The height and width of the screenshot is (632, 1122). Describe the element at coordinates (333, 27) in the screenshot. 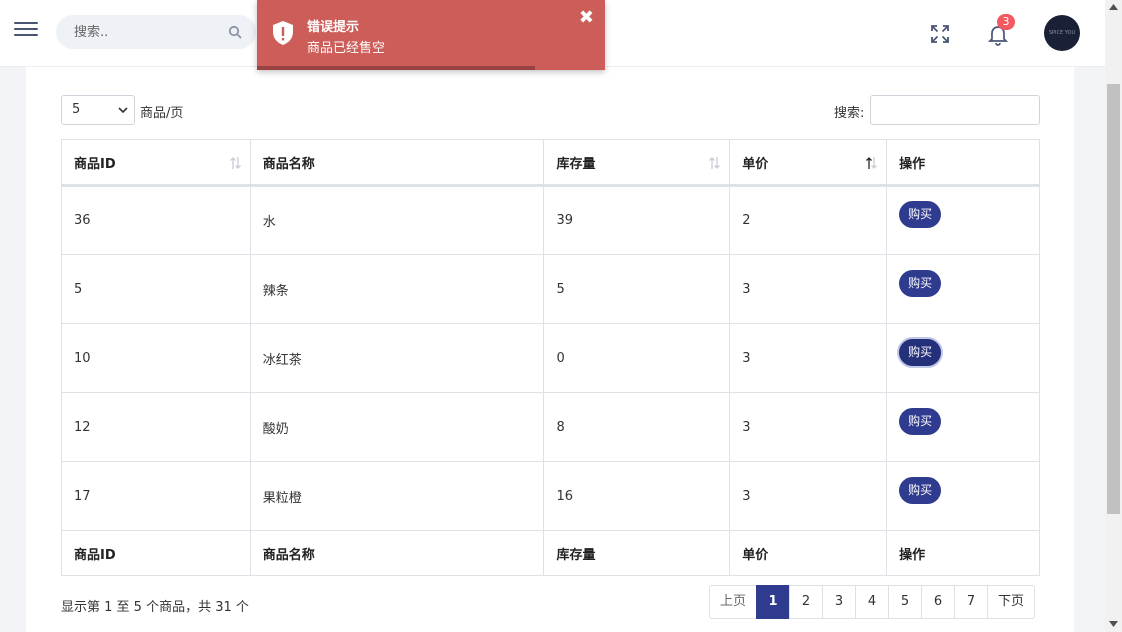

I see `toast-title: 错误提示` at that location.